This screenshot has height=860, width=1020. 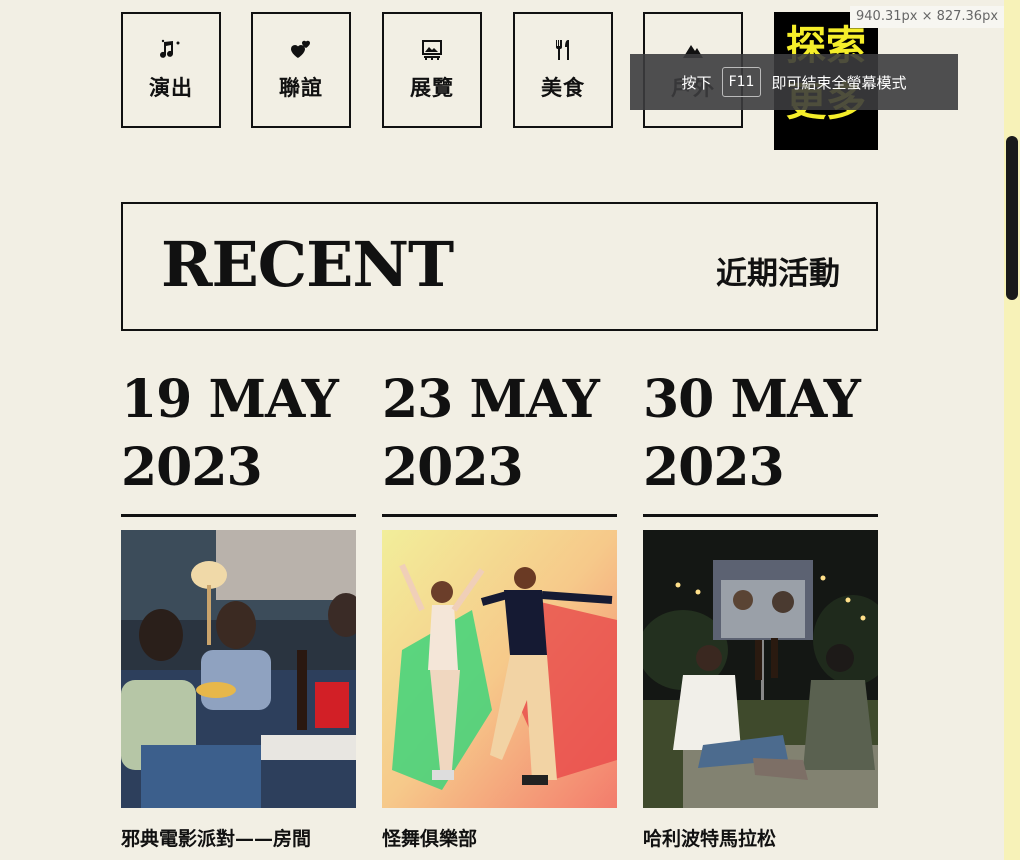 What do you see at coordinates (499, 669) in the screenshot?
I see `event-photo-dance-club` at bounding box center [499, 669].